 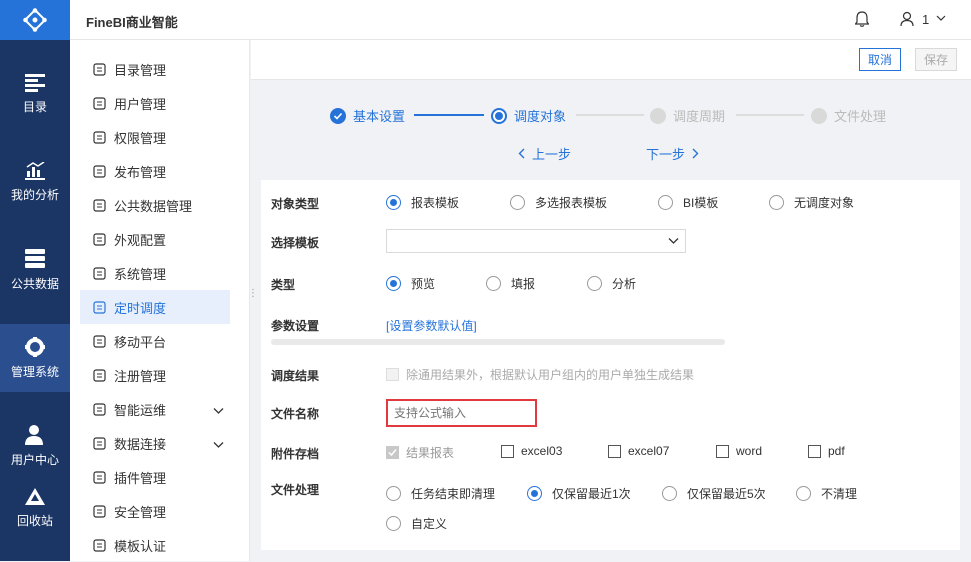 I want to click on sidebar-item-link: 数据连接, so click(x=155, y=443).